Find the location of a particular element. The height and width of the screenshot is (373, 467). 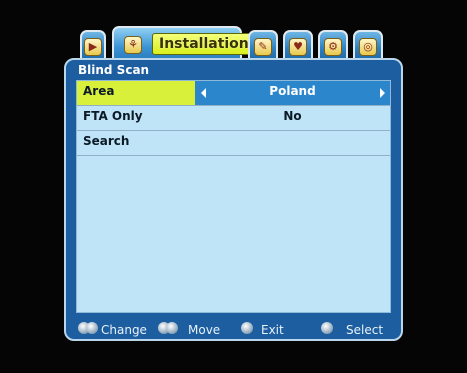

row-area-label: Area is located at coordinates (99, 91).